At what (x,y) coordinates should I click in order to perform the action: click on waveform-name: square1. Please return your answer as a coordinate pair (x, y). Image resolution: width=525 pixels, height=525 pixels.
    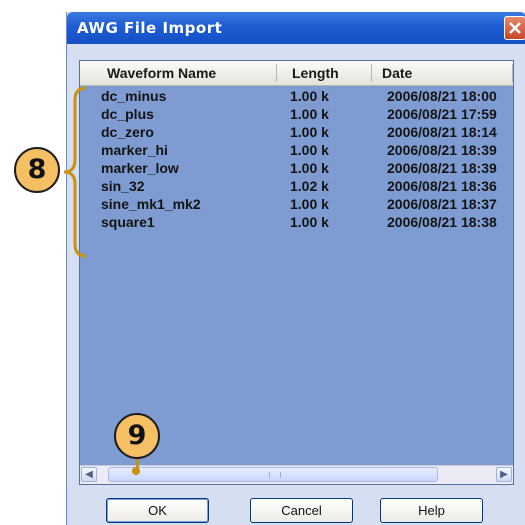
    Looking at the image, I should click on (128, 222).